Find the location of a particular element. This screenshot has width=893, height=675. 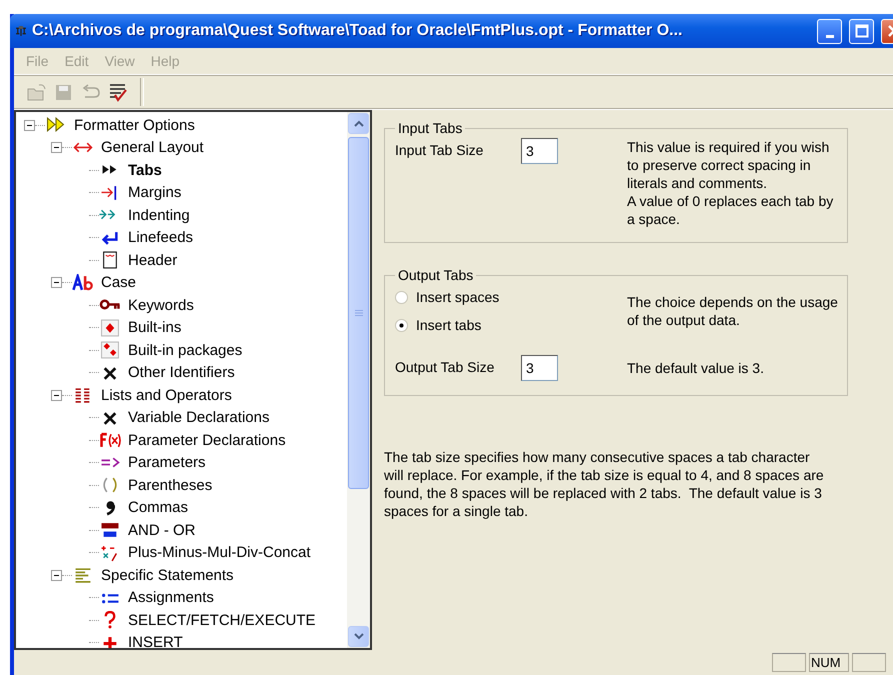

tree-item: Formatter Options is located at coordinates (134, 125).